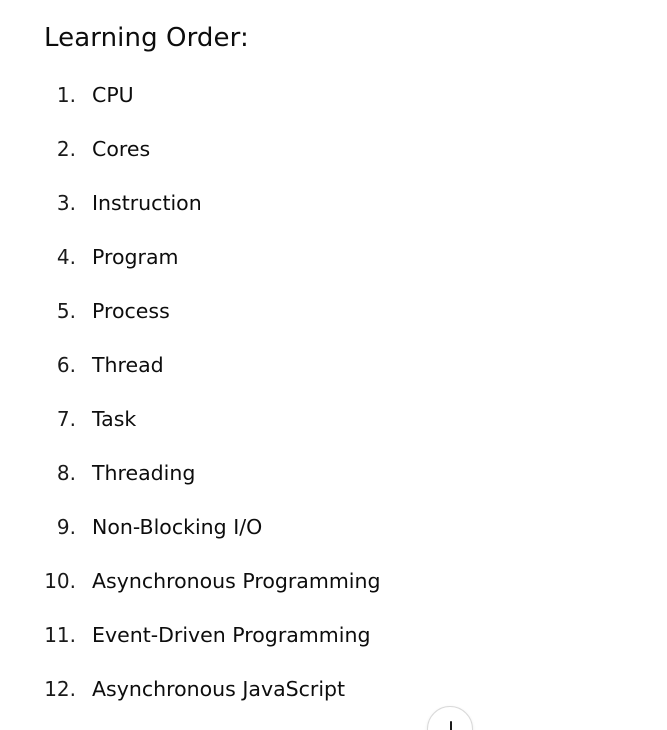 This screenshot has width=667, height=730. I want to click on list-item-label: Non-Blocking I/O, so click(177, 527).